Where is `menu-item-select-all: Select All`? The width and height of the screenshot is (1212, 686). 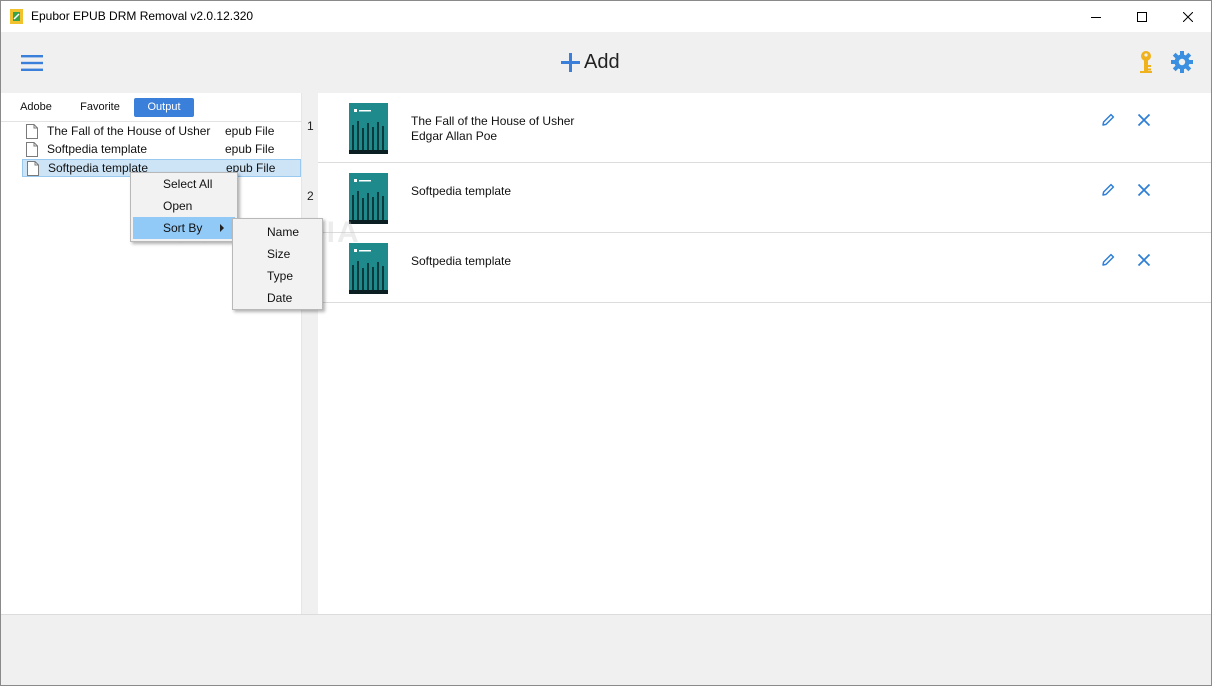 menu-item-select-all: Select All is located at coordinates (184, 184).